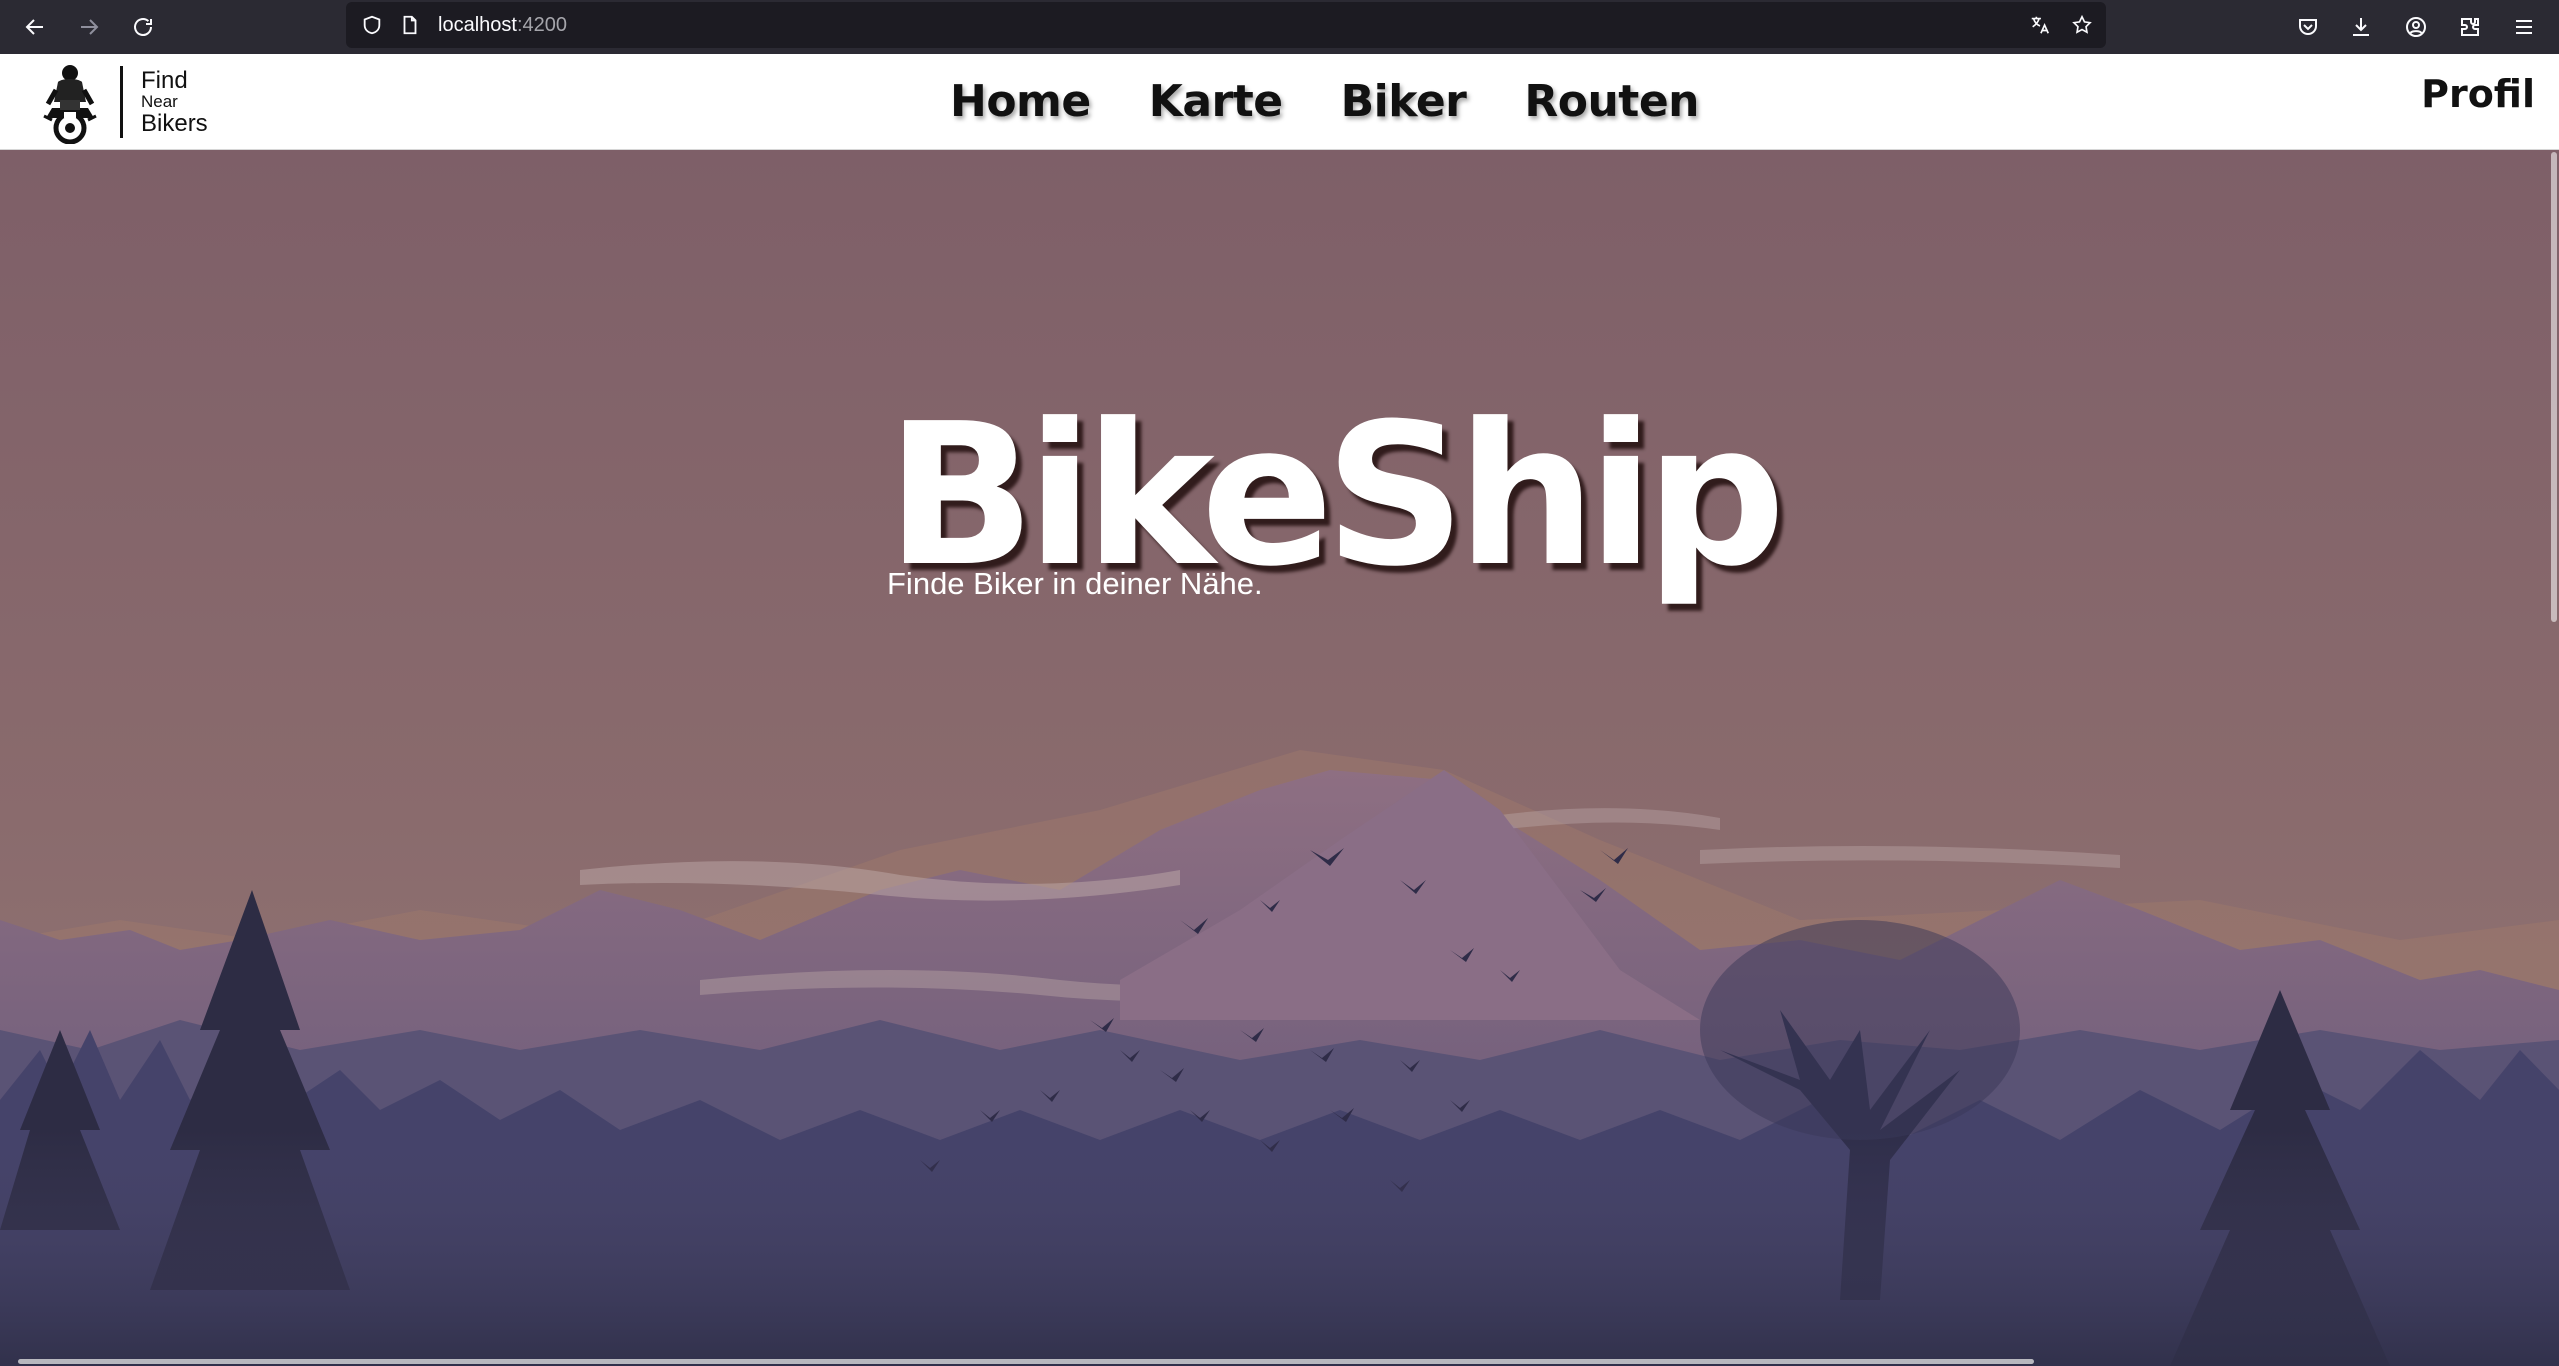 The width and height of the screenshot is (2559, 1366). I want to click on logo-text: Find Near Bikers, so click(174, 102).